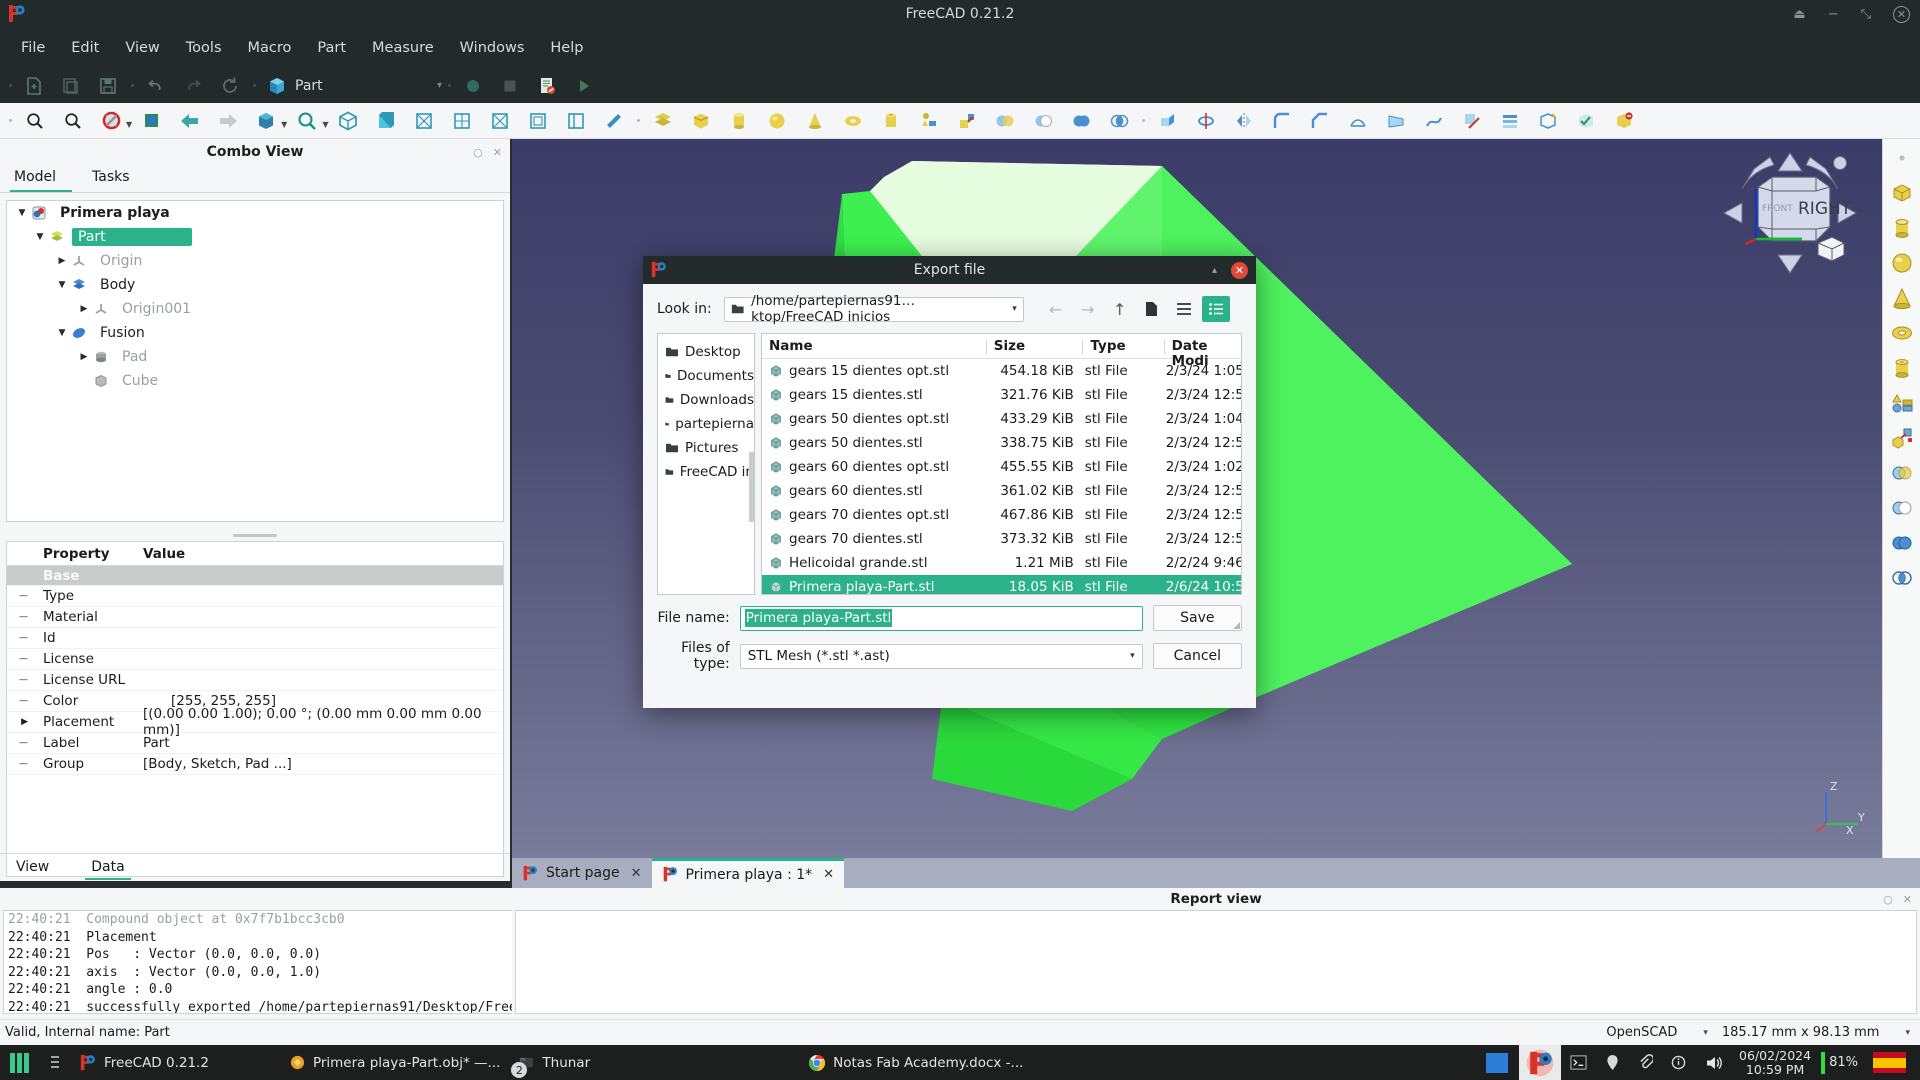  I want to click on dimension-readout: 185.17 mm x 98.13 mm ▾, so click(1816, 1032).